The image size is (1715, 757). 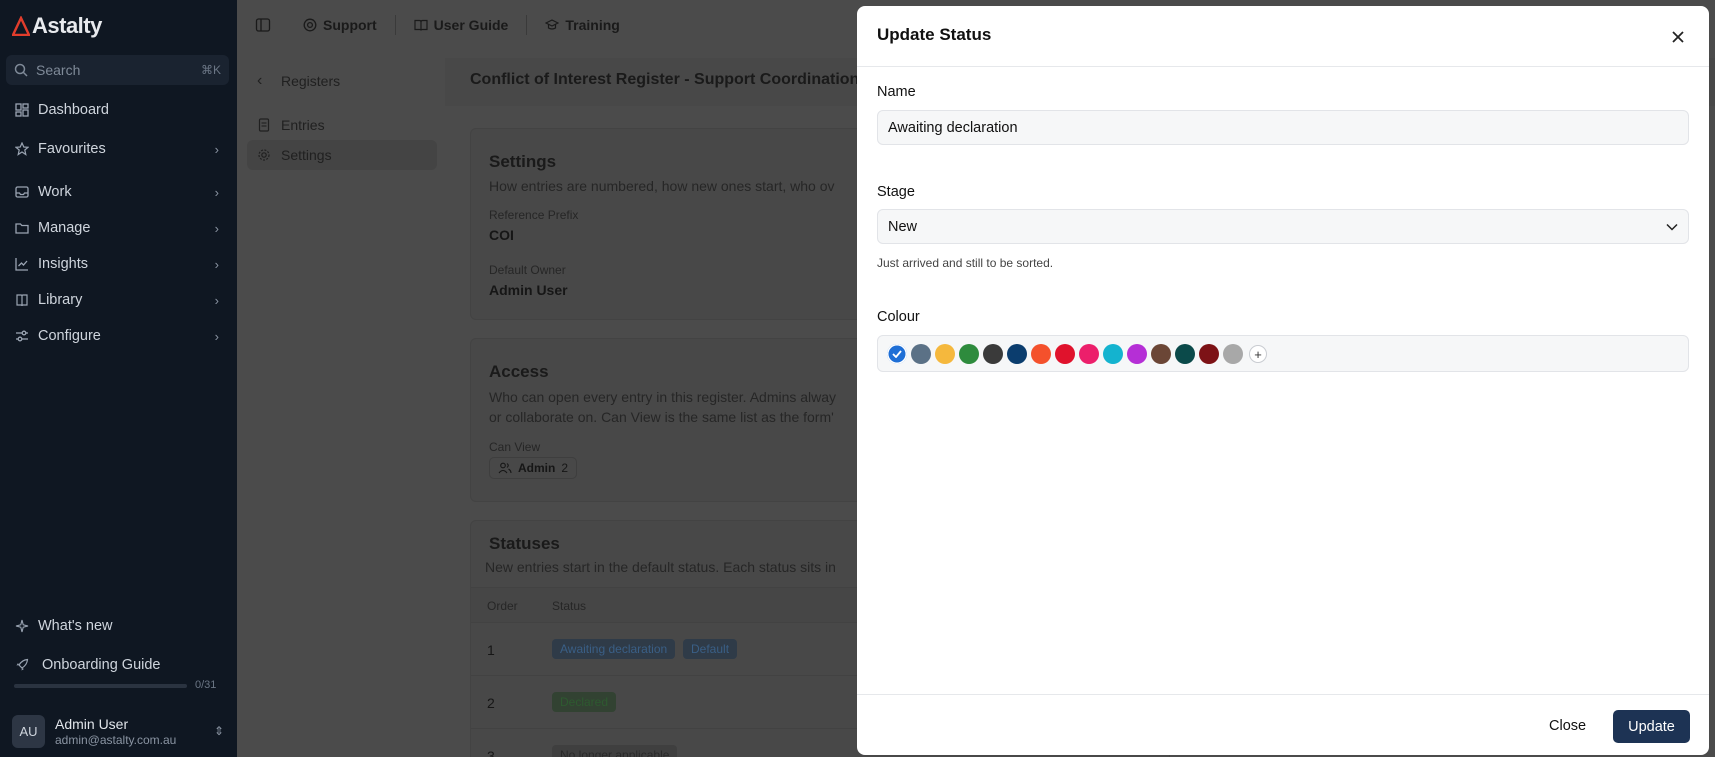 What do you see at coordinates (523, 161) in the screenshot?
I see `settings-card-title: Settings` at bounding box center [523, 161].